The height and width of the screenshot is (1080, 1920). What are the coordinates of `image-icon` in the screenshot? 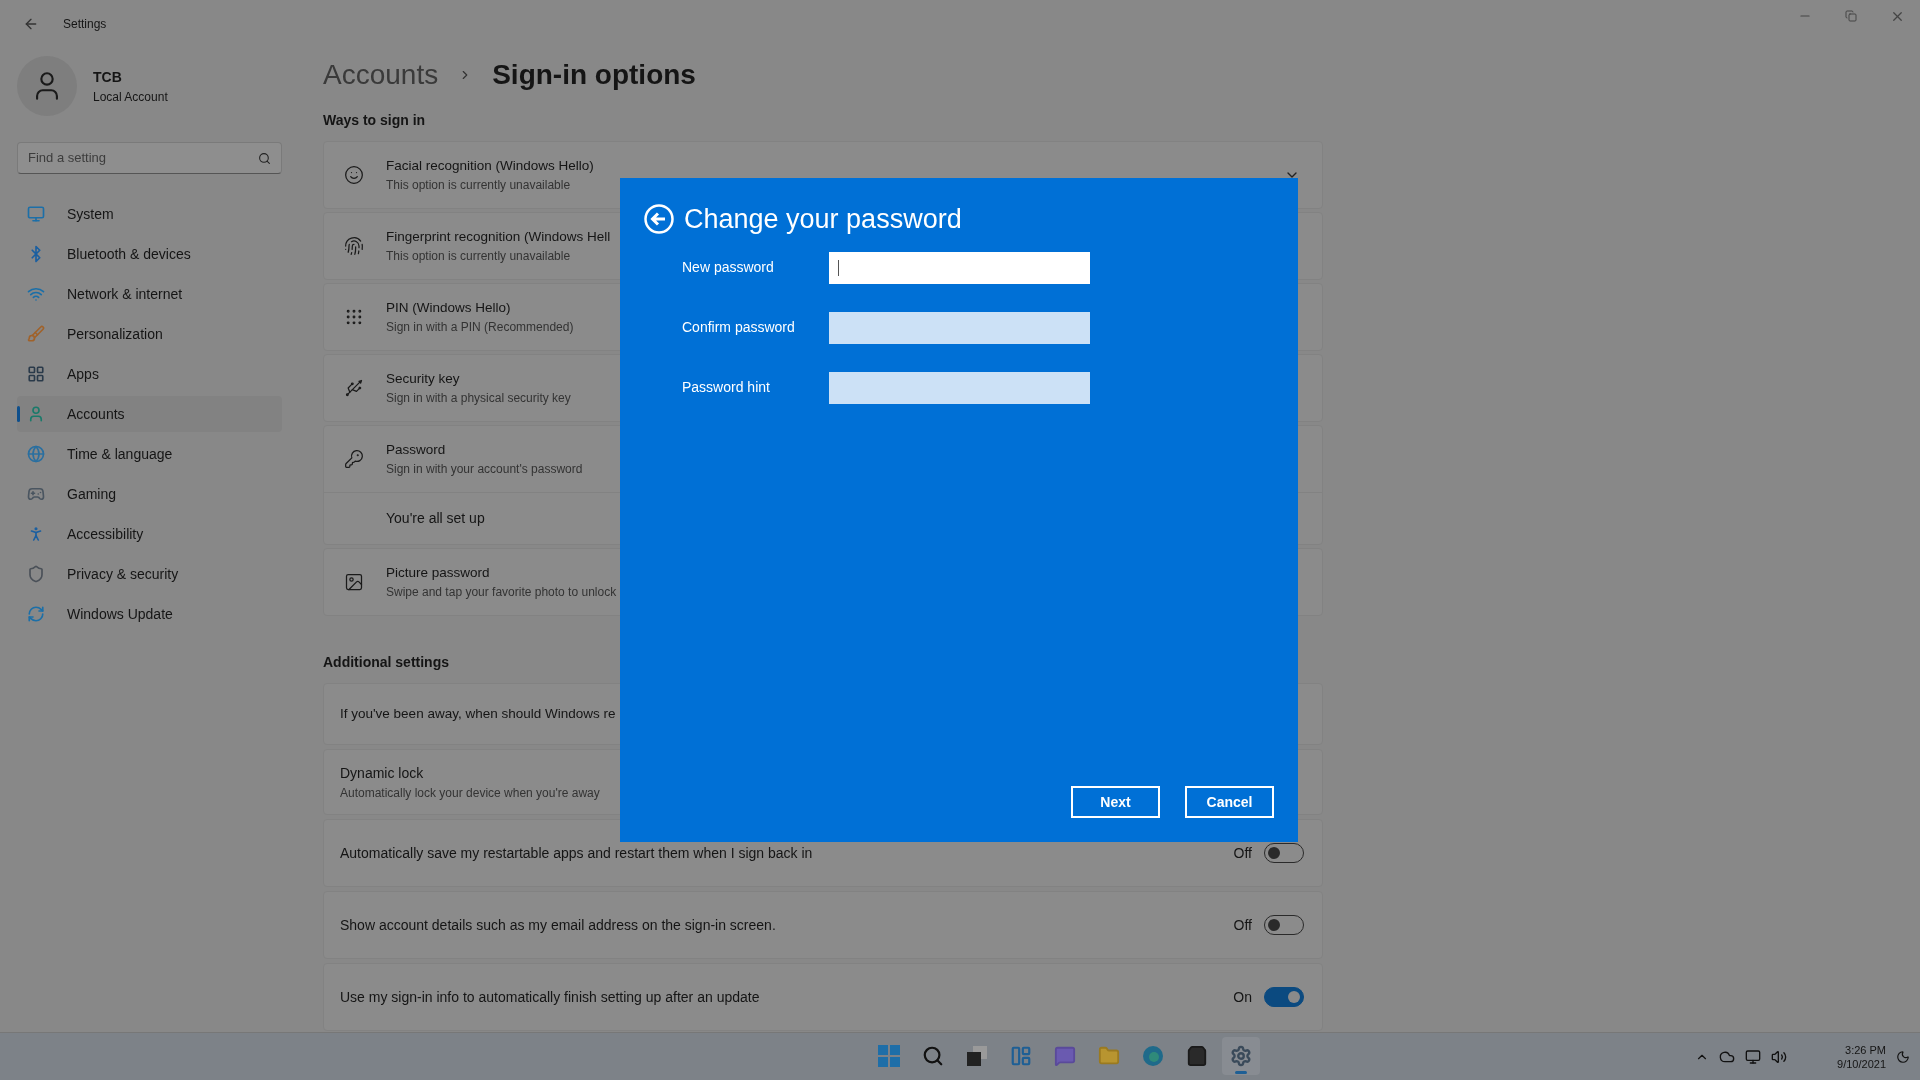 It's located at (354, 582).